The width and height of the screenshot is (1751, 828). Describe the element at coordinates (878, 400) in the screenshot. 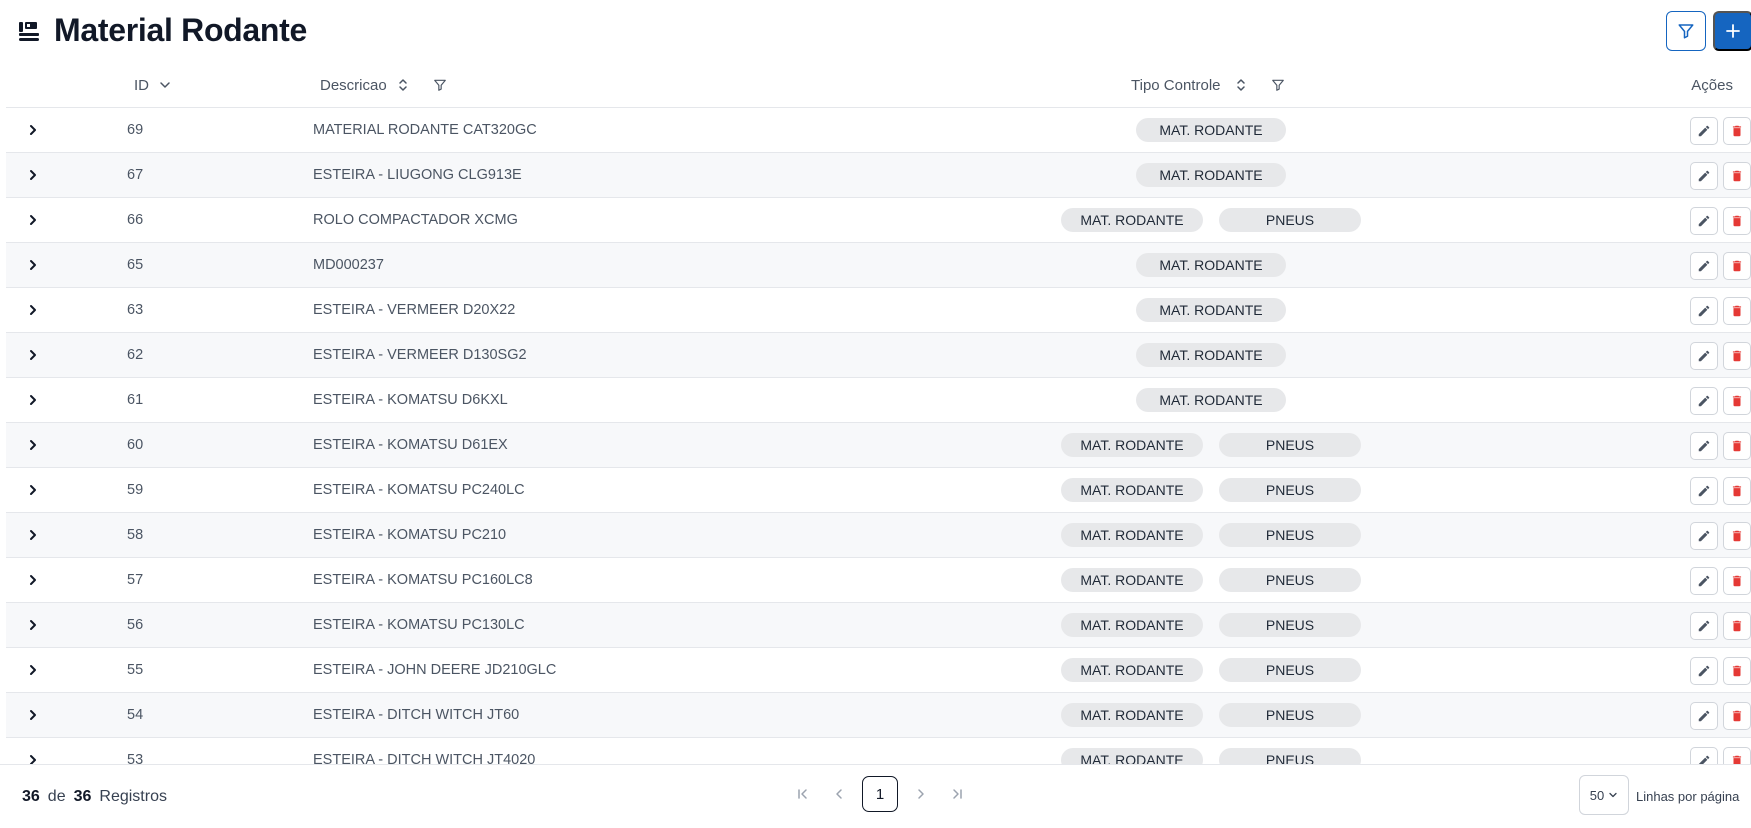

I see `table-row: 61 ESTEIRA - KOMATSU D6KXL MAT. RODANTE` at that location.